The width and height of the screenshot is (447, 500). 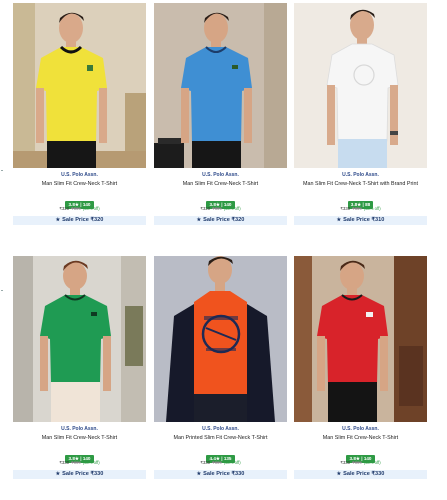 What do you see at coordinates (232, 208) in the screenshot?
I see `discount: (64% off)` at bounding box center [232, 208].